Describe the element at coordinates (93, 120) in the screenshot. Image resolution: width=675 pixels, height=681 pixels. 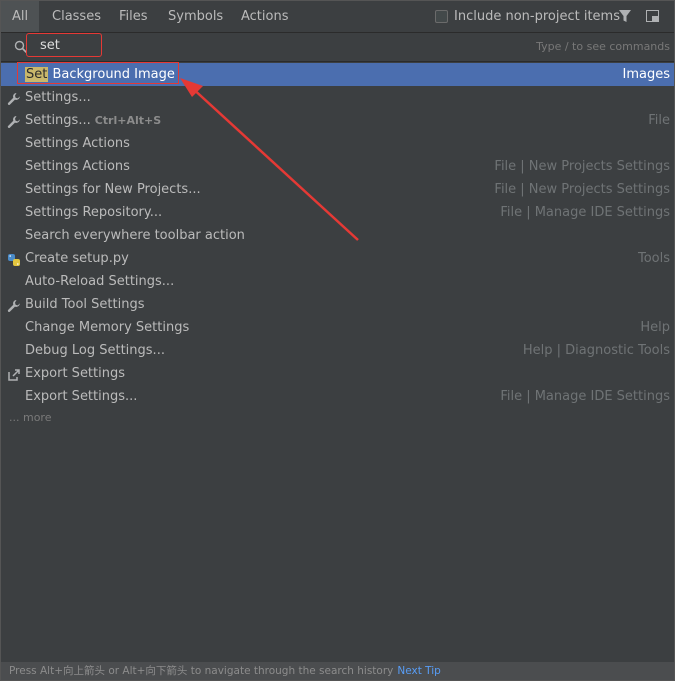
I see `result-label: Settings... Ctrl+Alt+S` at that location.